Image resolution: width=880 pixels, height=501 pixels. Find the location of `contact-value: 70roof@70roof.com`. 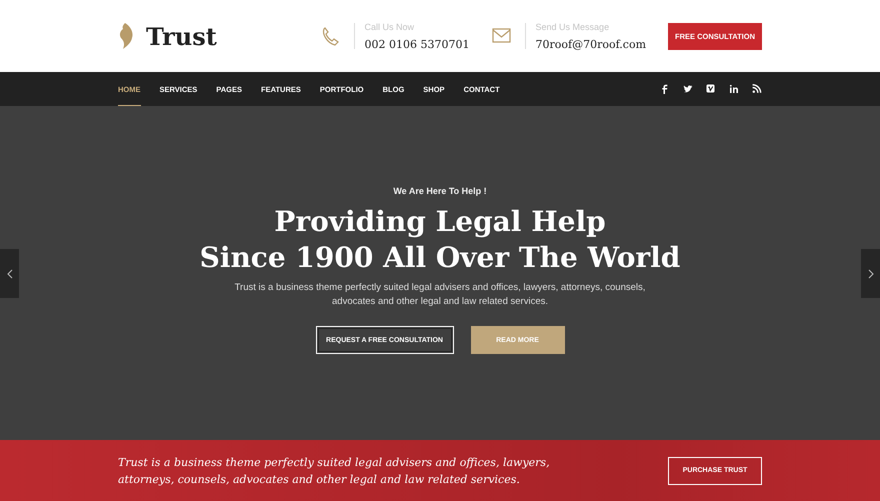

contact-value: 70roof@70roof.com is located at coordinates (591, 44).